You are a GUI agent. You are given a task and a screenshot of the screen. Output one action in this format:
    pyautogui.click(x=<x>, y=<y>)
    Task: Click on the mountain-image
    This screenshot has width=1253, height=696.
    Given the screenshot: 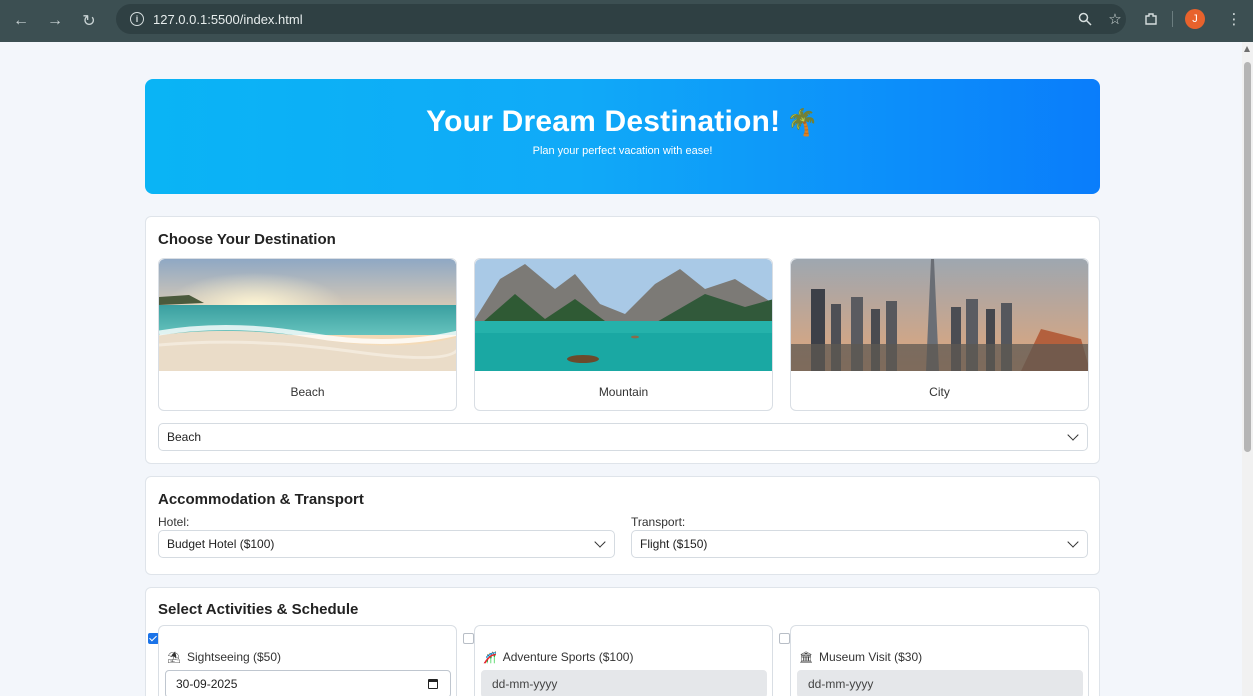 What is the action you would take?
    pyautogui.click(x=623, y=315)
    